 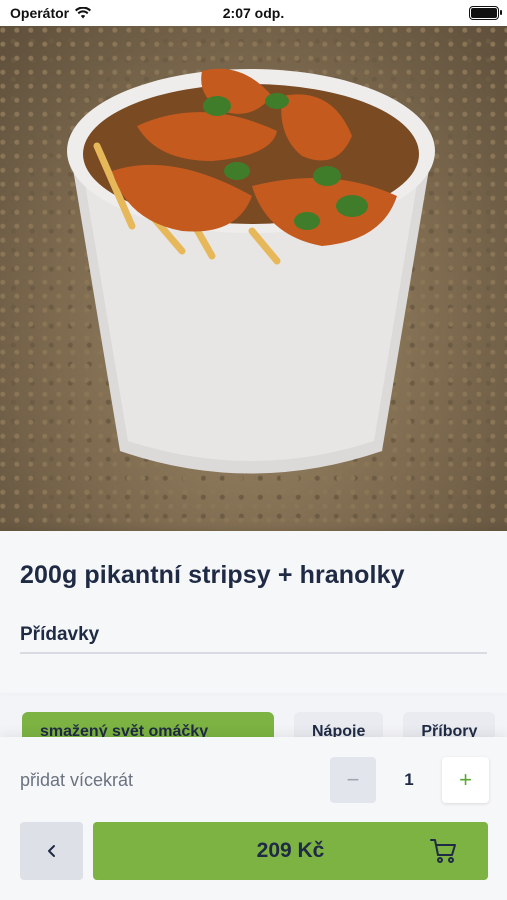 I want to click on back-button, so click(x=51, y=851).